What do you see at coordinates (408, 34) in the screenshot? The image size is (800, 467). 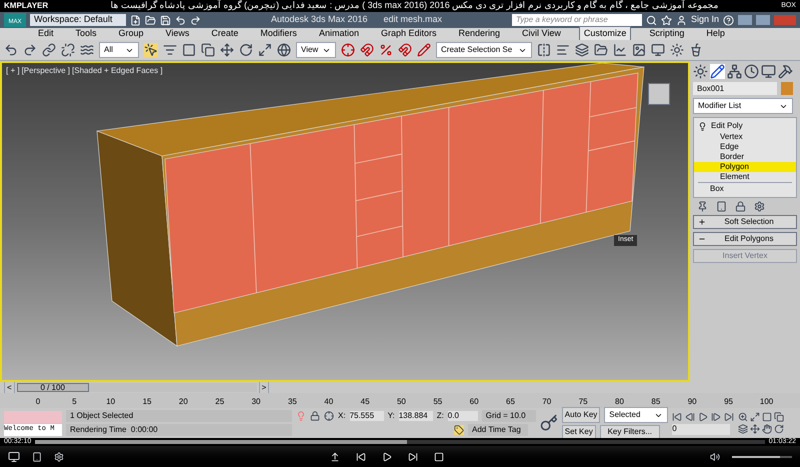 I see `menu-item: Graph Editors` at bounding box center [408, 34].